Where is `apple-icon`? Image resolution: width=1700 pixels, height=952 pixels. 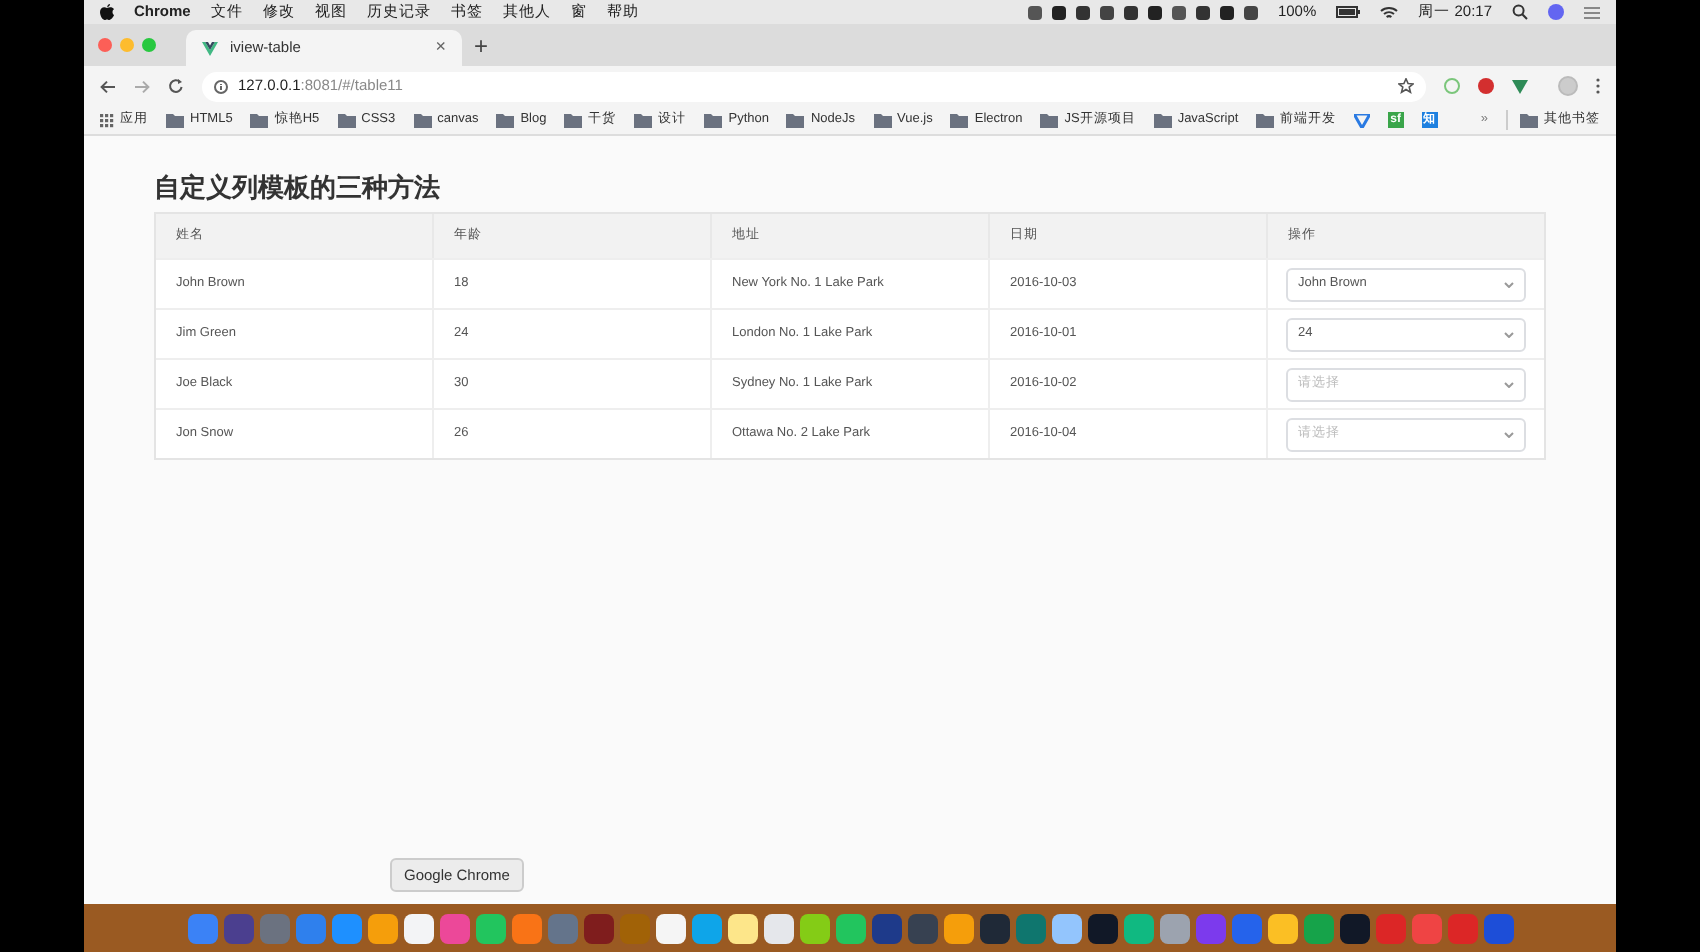
apple-icon is located at coordinates (107, 12).